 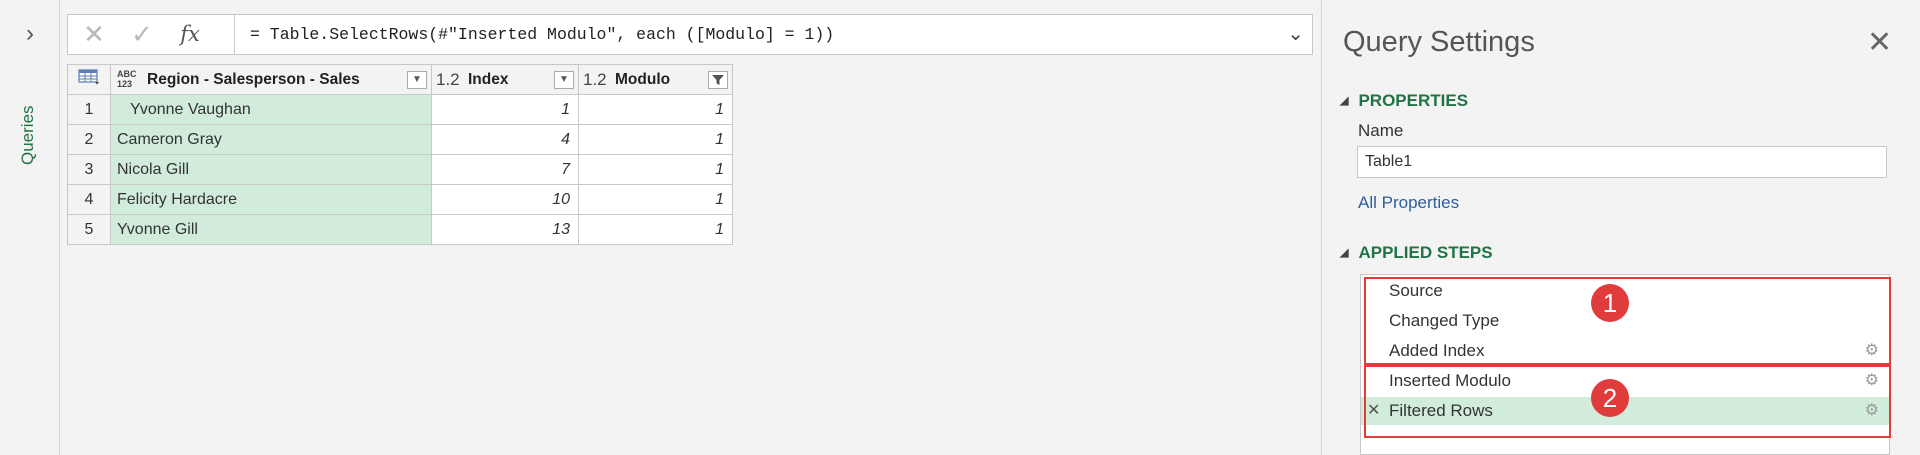 I want to click on fx-icon: fx, so click(x=190, y=34).